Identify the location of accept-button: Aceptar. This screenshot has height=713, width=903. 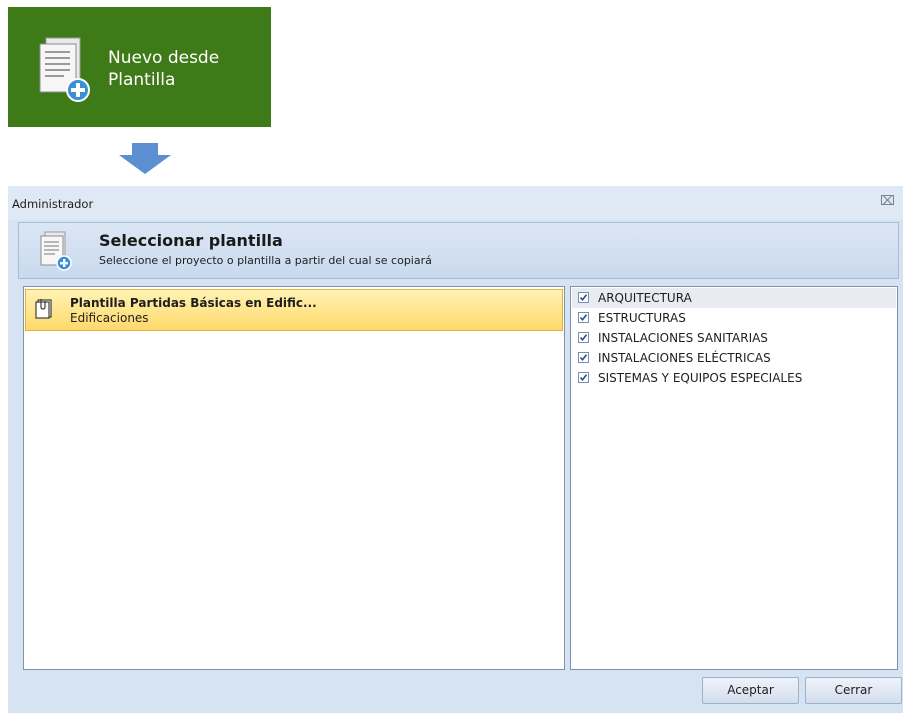
(750, 690).